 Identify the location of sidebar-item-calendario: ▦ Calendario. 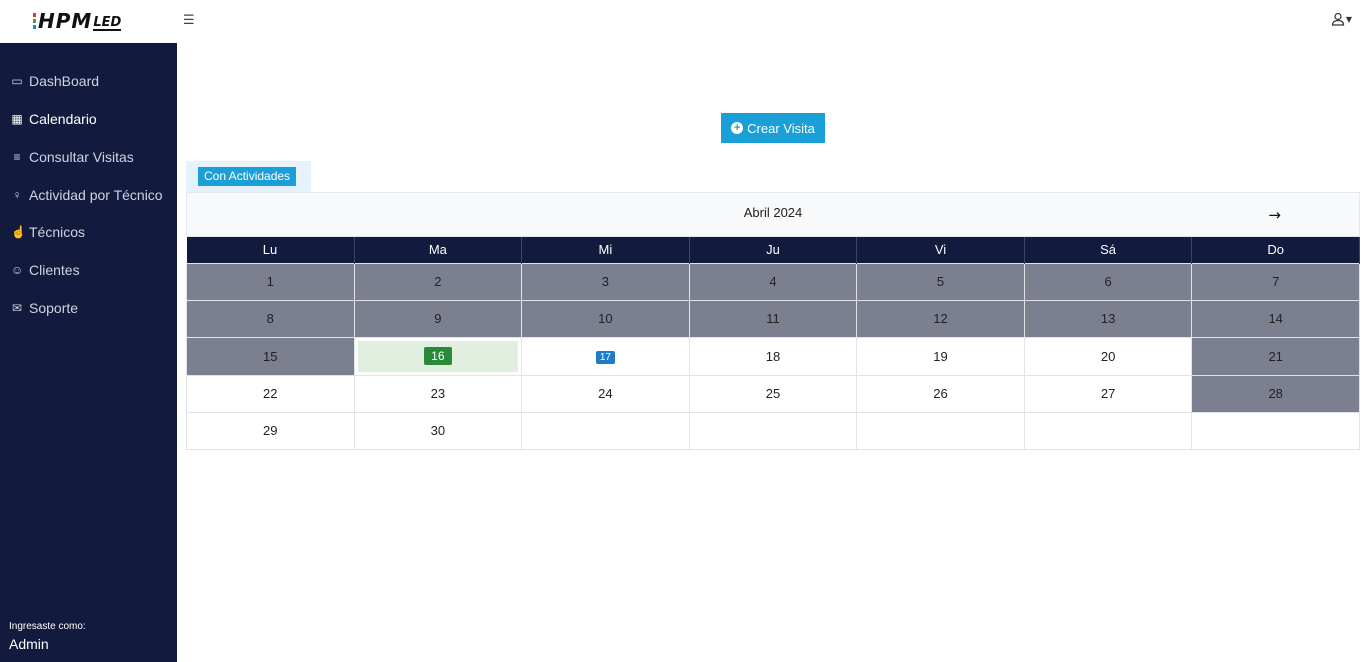
(54, 119).